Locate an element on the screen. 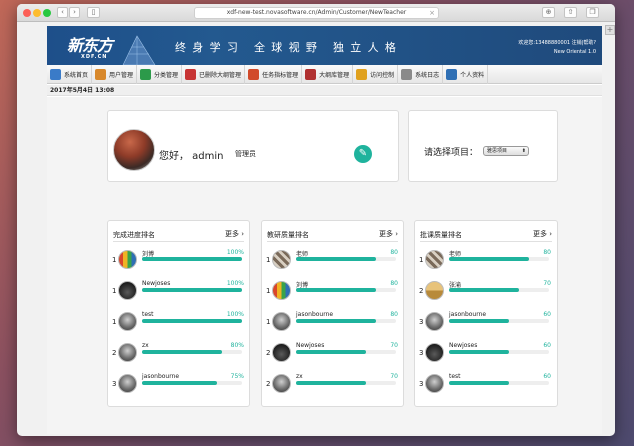 Image resolution: width=634 pixels, height=446 pixels. tabs-overview-icon: ❐ is located at coordinates (592, 12).